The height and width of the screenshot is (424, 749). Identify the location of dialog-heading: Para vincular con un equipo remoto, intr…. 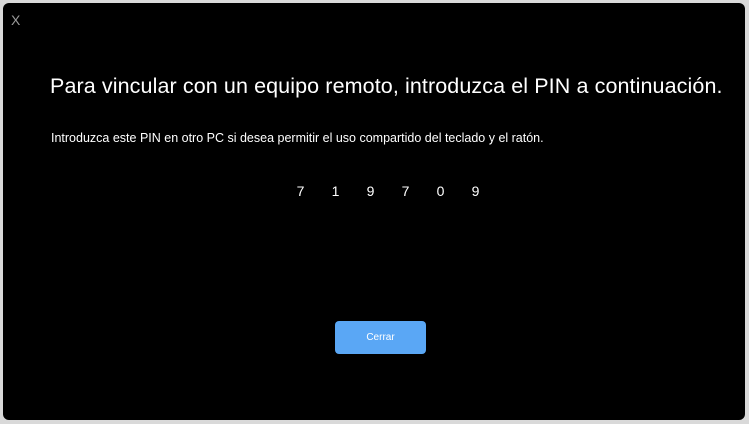
(386, 86).